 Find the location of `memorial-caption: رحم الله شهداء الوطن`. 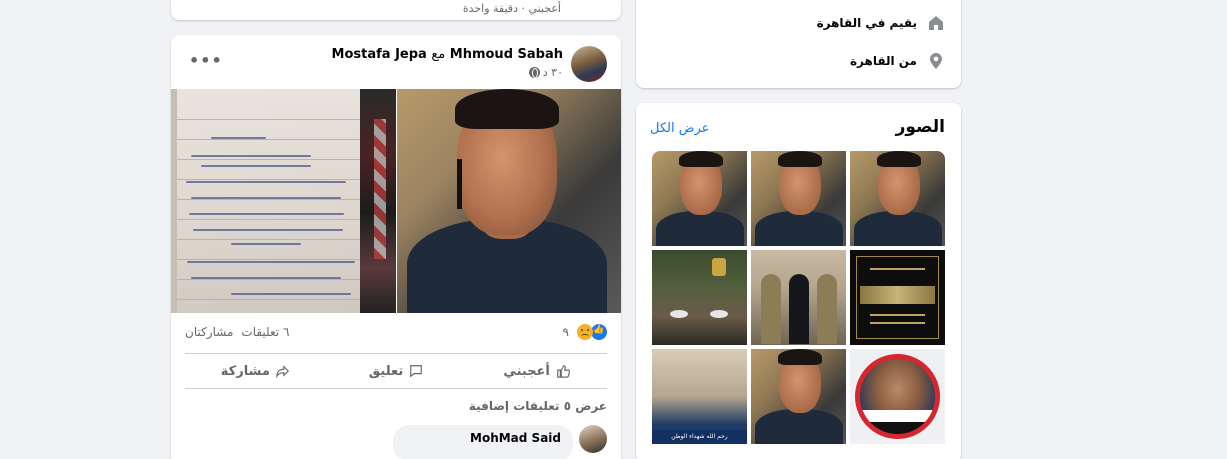

memorial-caption: رحم الله شهداء الوطن is located at coordinates (699, 437).